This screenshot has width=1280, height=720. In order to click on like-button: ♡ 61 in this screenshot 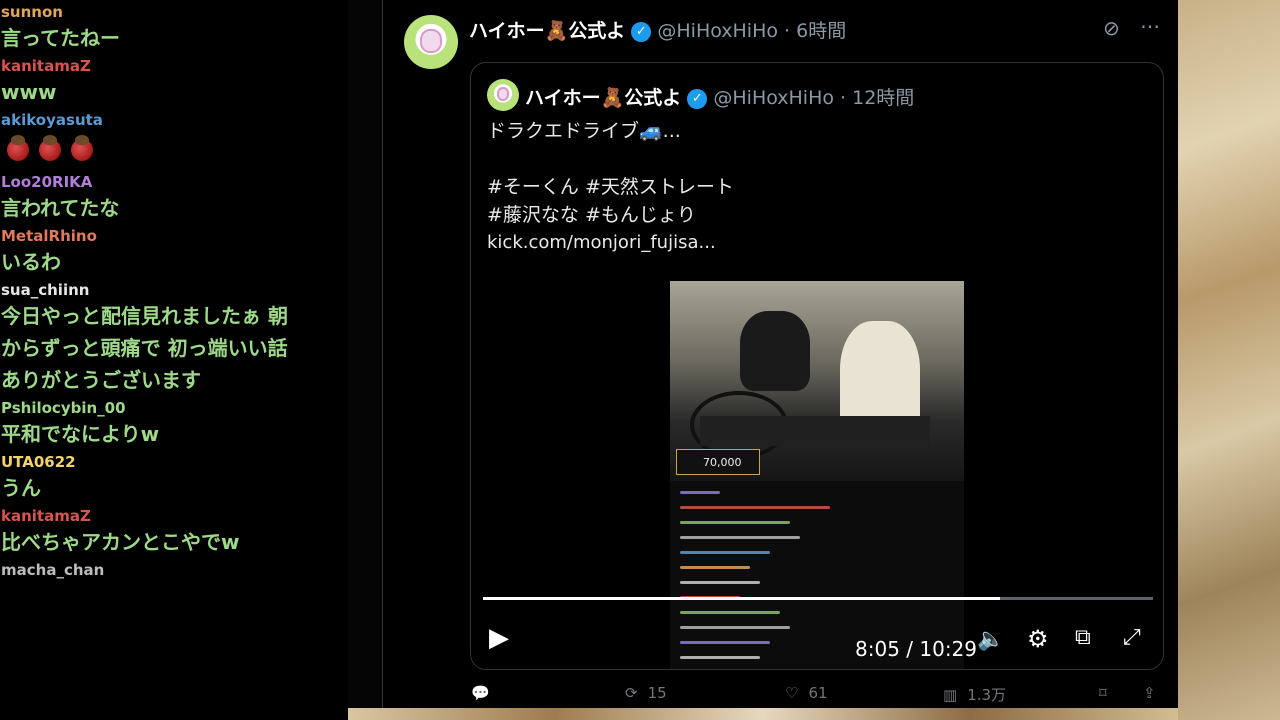, I will do `click(806, 693)`.